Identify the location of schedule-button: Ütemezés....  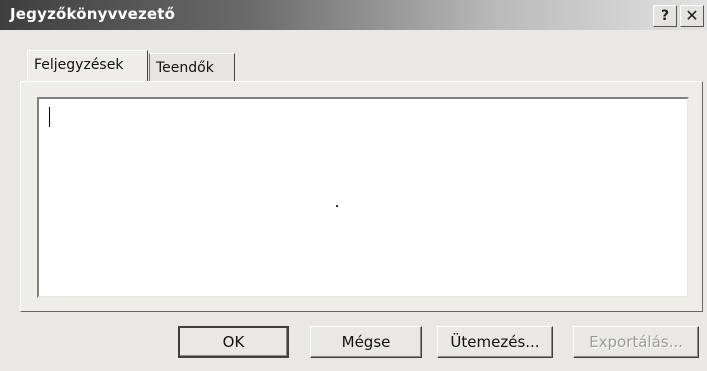
(495, 342).